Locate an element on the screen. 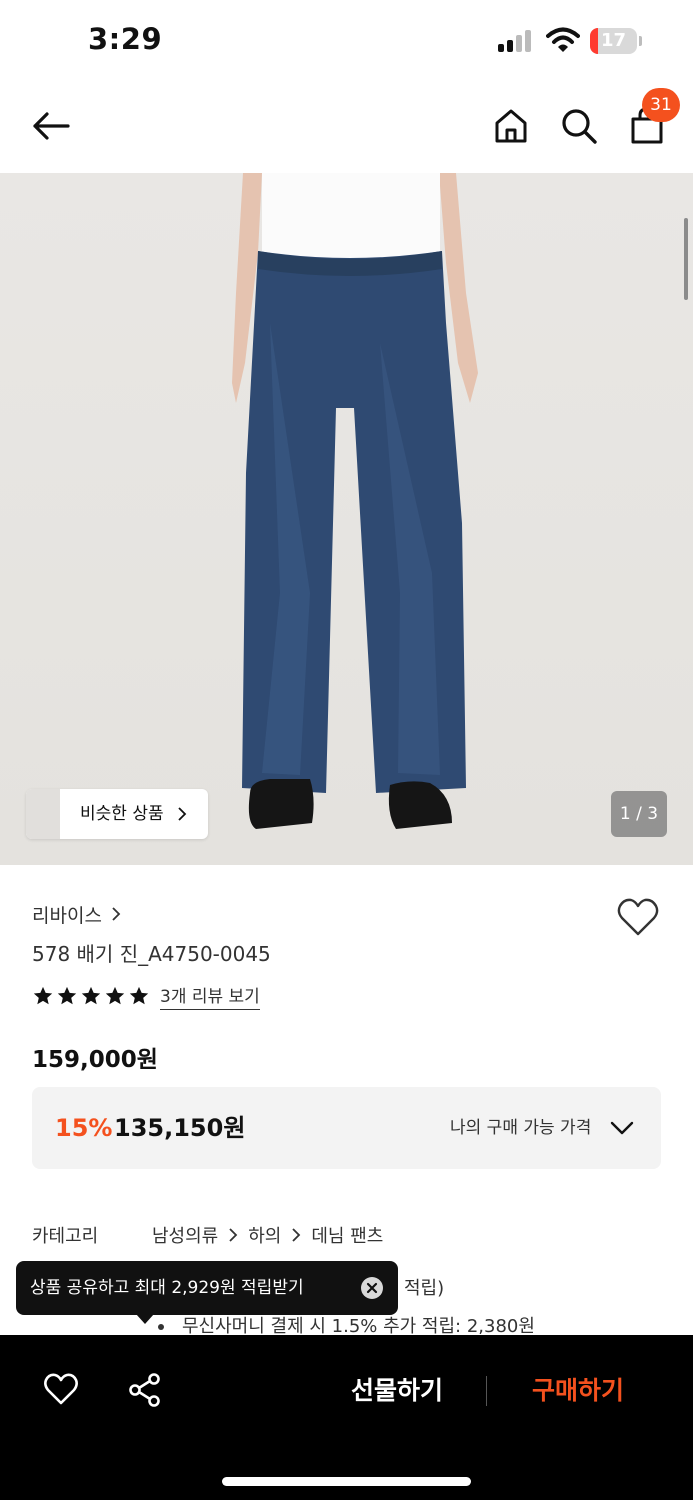 This screenshot has width=693, height=1500. scroll-indicator is located at coordinates (686, 259).